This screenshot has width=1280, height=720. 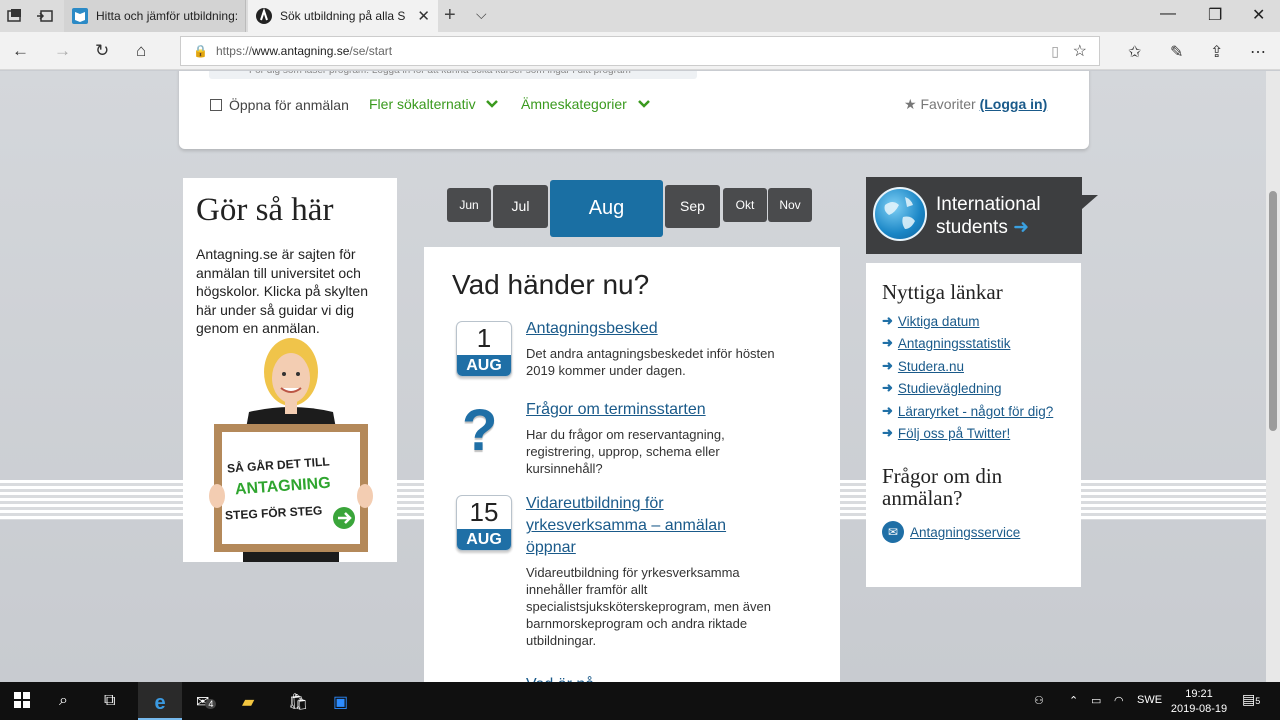 I want to click on tab-sok-utbildning: Sök utbildning på alla S ✕, so click(x=343, y=16).